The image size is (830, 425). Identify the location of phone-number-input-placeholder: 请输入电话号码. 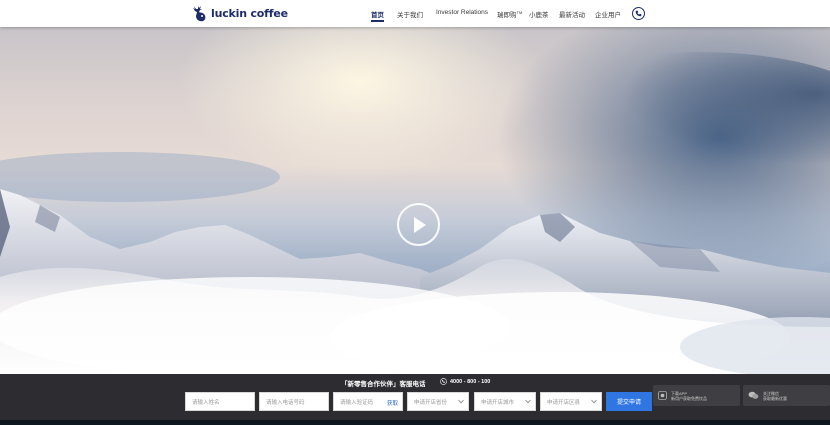
(285, 402).